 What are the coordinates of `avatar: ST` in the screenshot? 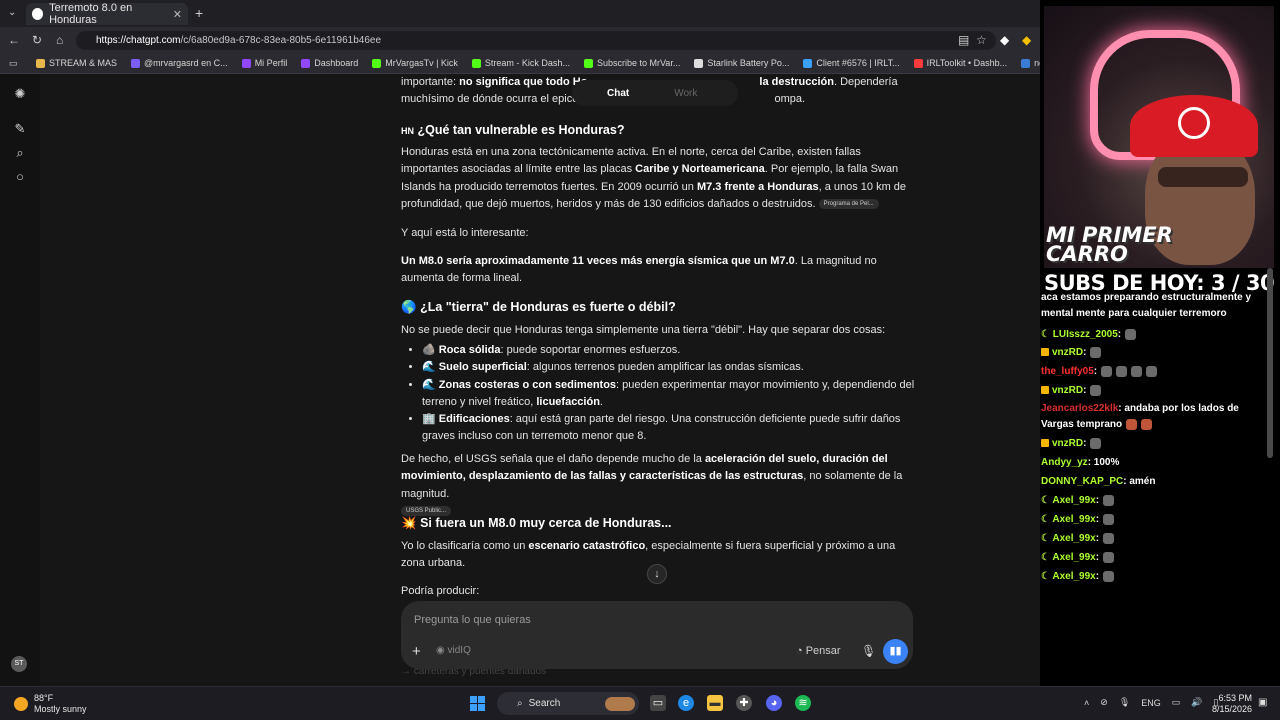 It's located at (19, 664).